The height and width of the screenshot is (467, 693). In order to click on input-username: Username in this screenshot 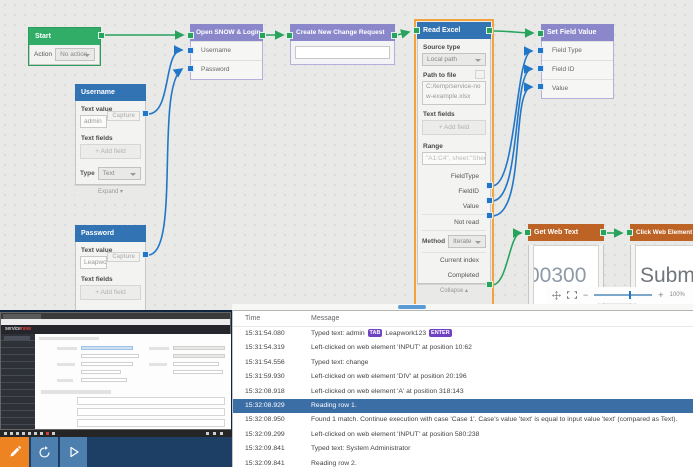, I will do `click(226, 50)`.